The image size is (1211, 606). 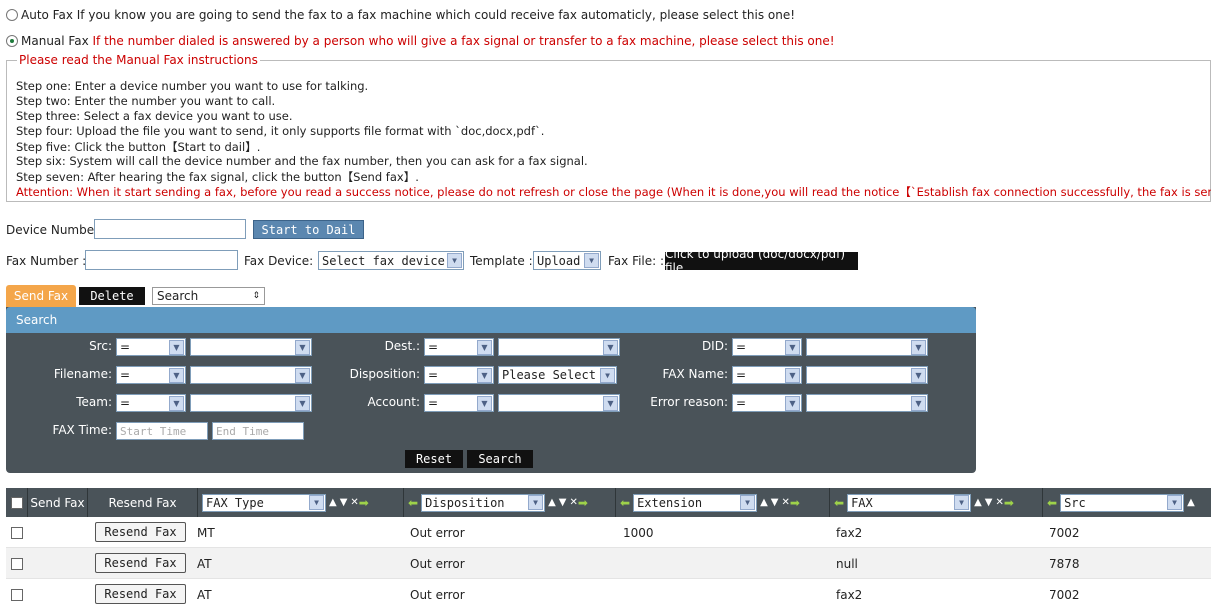 I want to click on src-operator-select: = ▼, so click(x=151, y=347).